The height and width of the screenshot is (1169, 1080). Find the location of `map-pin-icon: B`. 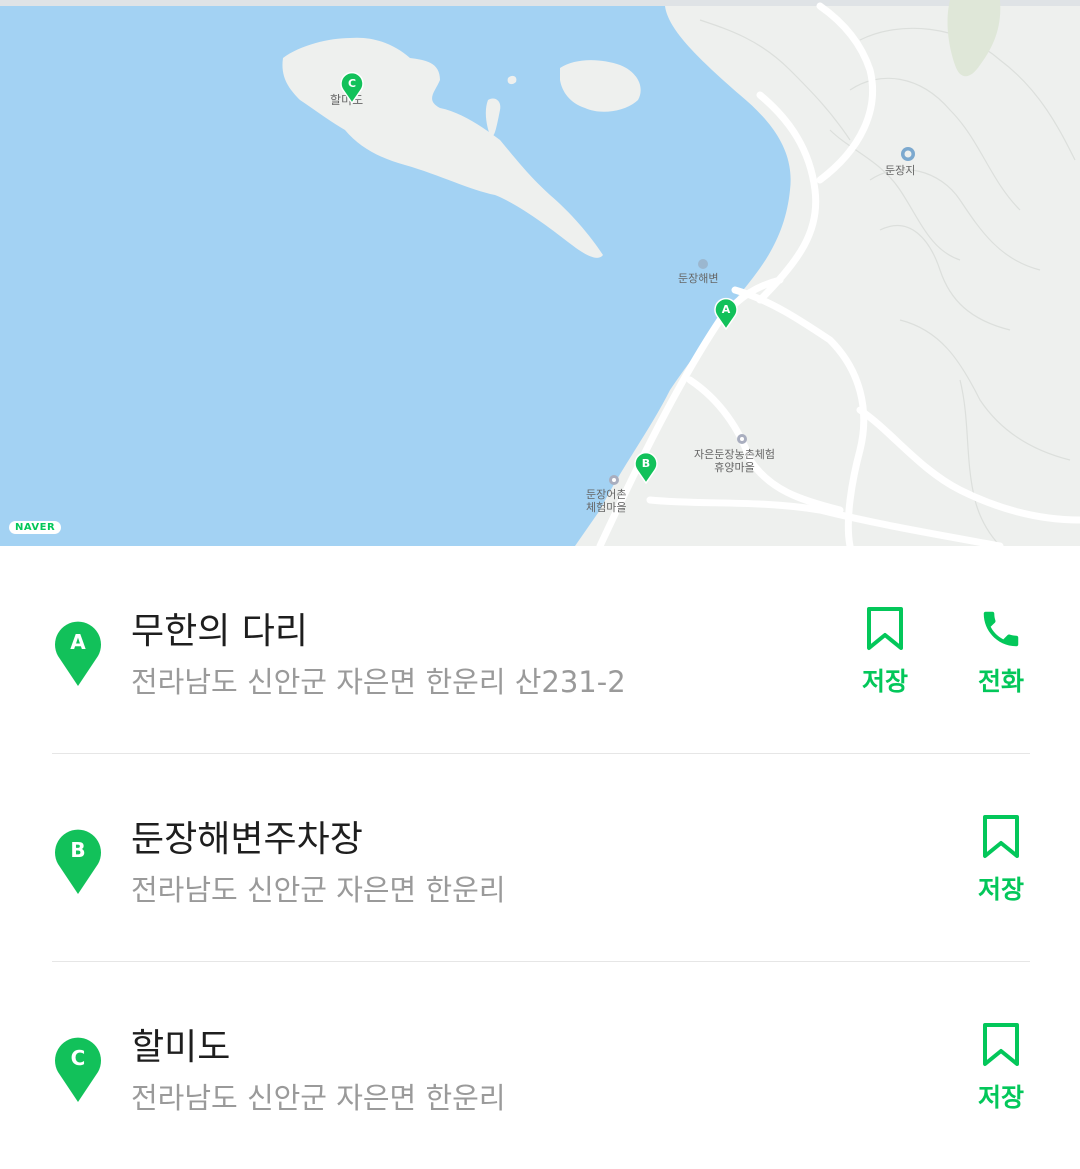

map-pin-icon: B is located at coordinates (78, 861).